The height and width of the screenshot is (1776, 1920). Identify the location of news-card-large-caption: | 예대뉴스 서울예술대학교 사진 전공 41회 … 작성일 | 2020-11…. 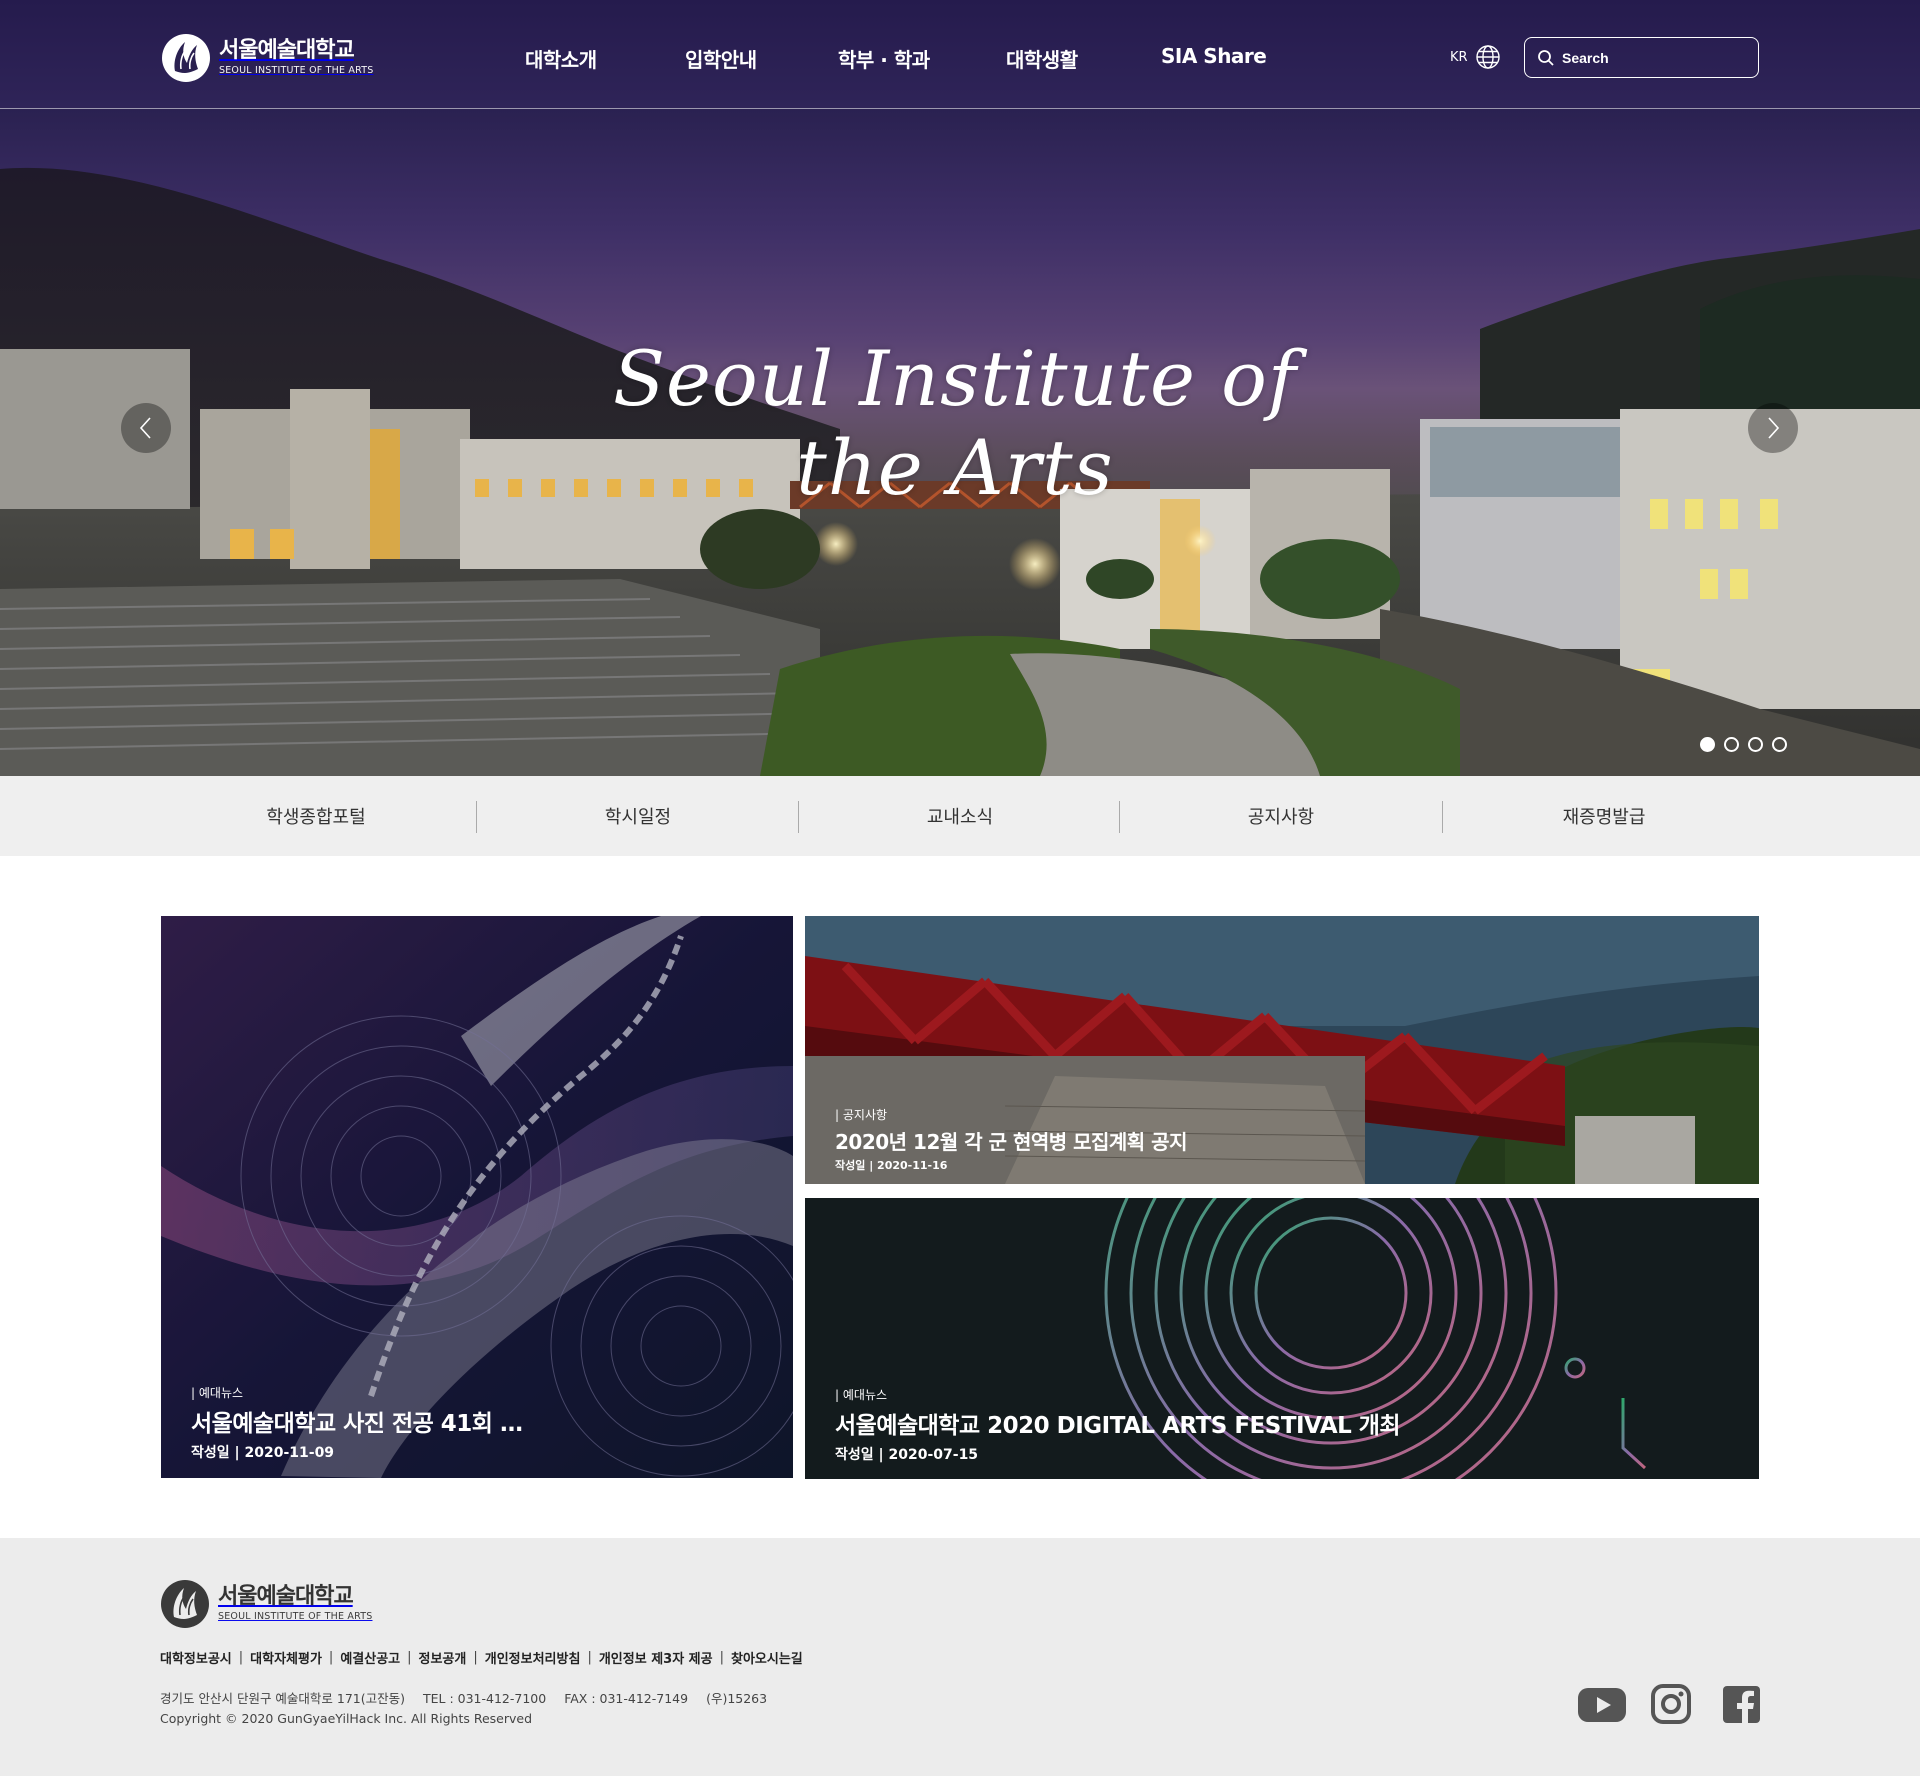
(357, 1423).